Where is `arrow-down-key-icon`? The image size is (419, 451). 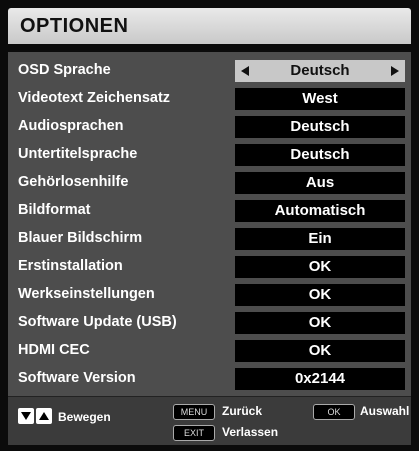
arrow-down-key-icon is located at coordinates (26, 416).